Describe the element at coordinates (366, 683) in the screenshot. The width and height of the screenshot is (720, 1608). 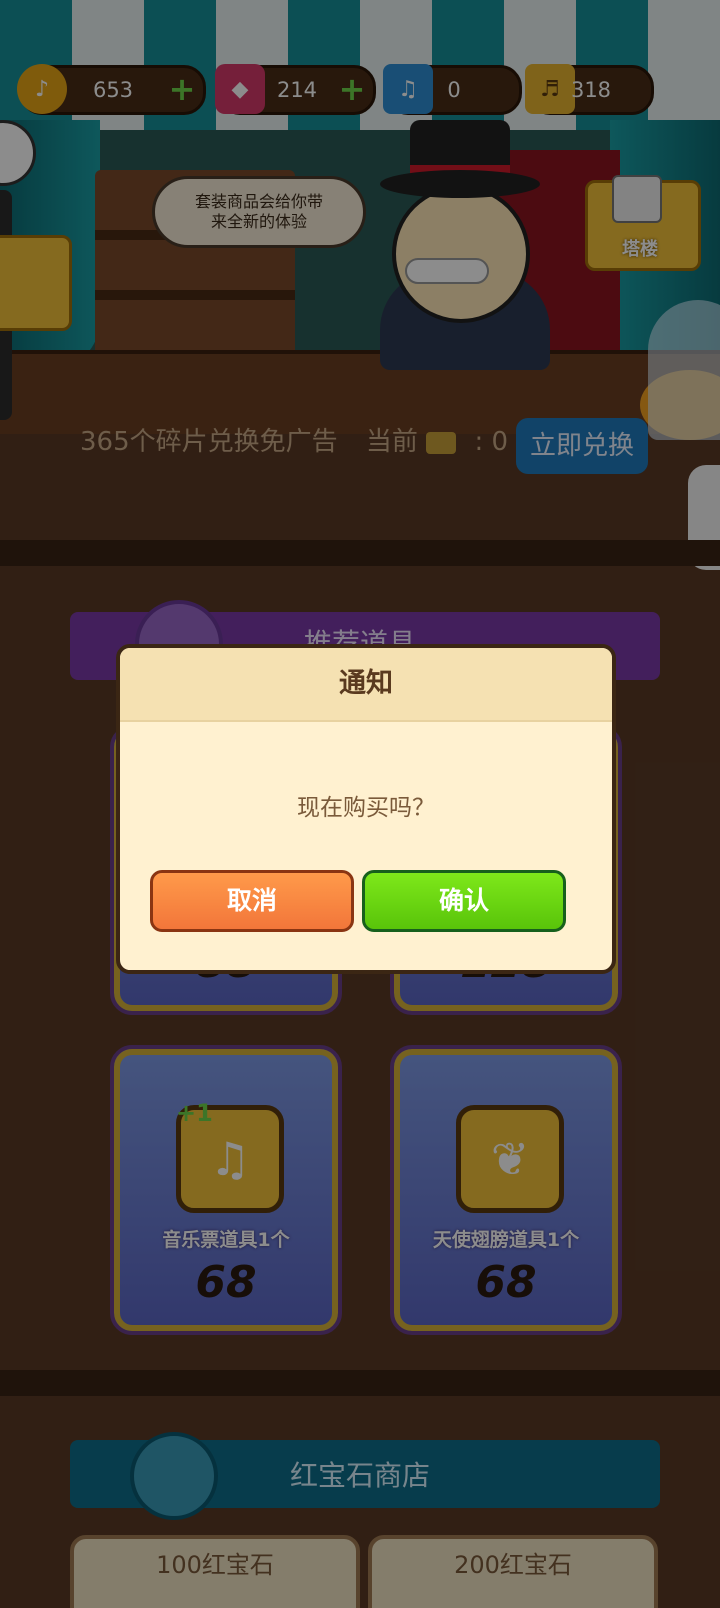
I see `dialog-title: 通知` at that location.